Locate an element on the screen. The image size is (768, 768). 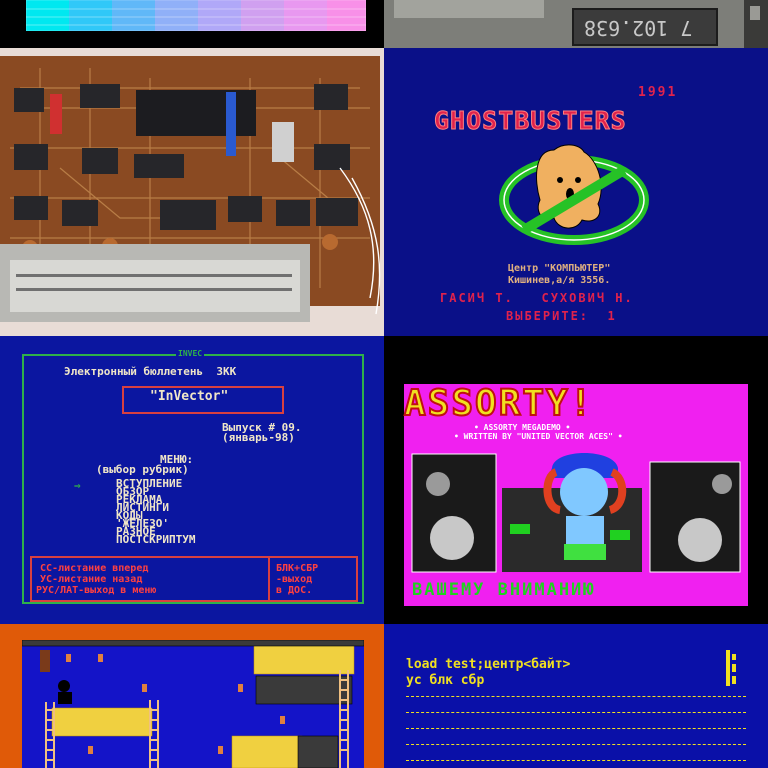
game-level-illustration is located at coordinates (193, 703).